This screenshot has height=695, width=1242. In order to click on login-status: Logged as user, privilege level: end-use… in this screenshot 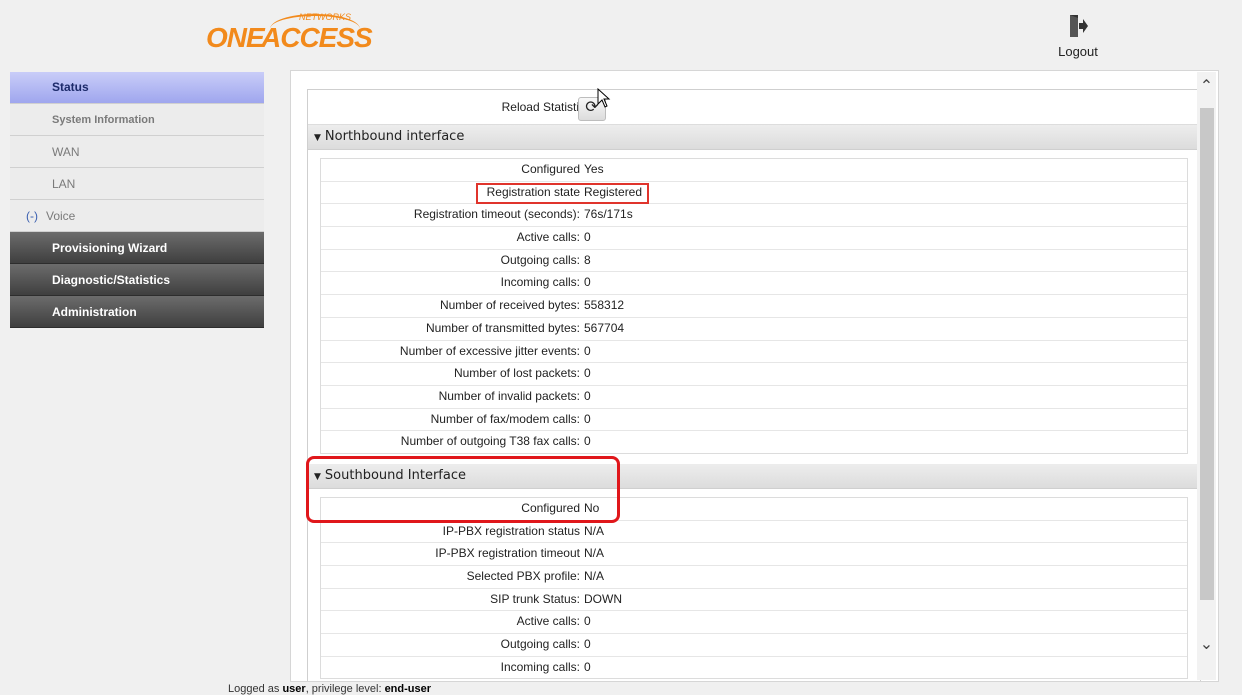, I will do `click(329, 689)`.